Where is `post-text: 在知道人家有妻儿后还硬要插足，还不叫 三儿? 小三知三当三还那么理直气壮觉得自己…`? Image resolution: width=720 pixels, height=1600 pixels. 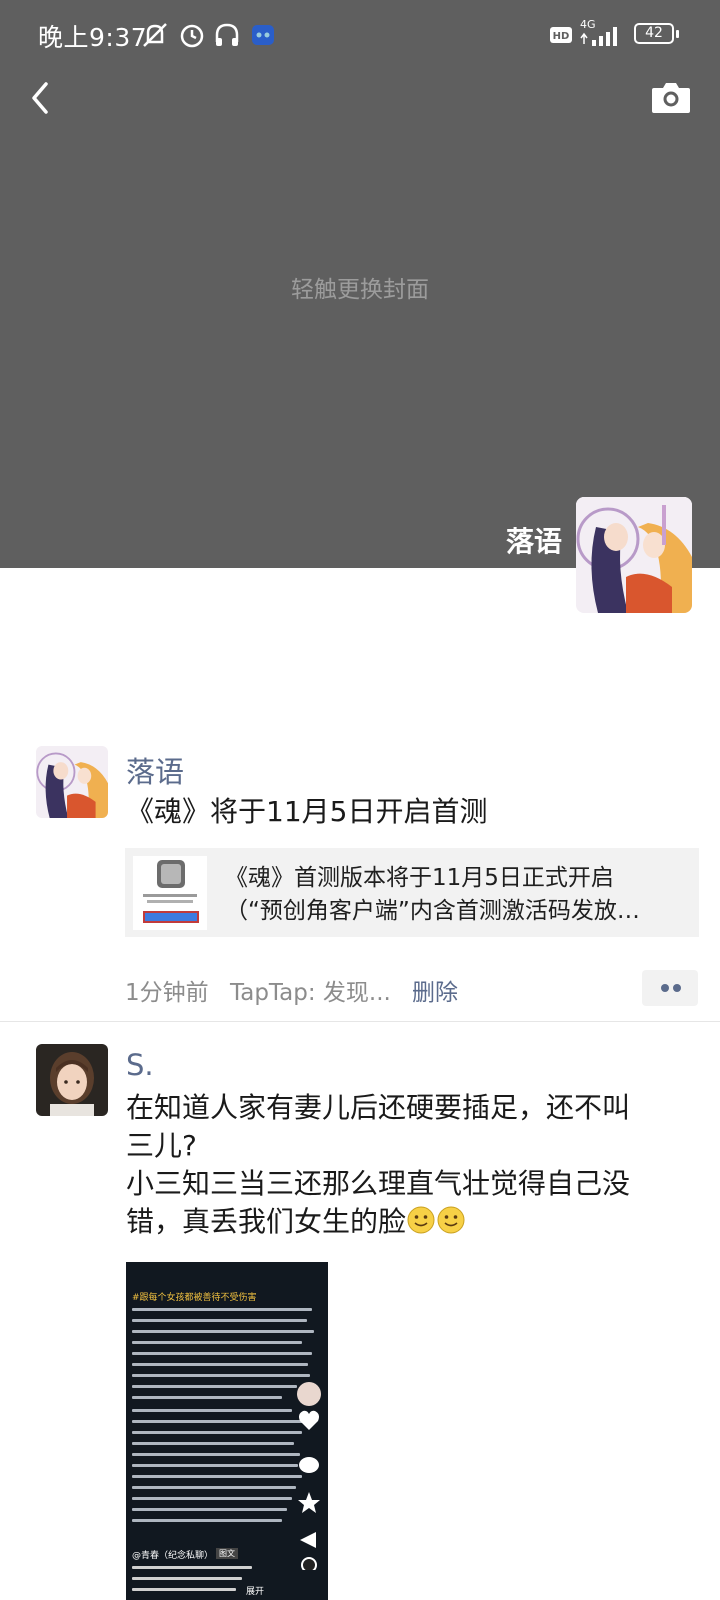 post-text: 在知道人家有妻儿后还硬要插足，还不叫 三儿? 小三知三当三还那么理直气壮觉得自己… is located at coordinates (408, 1165).